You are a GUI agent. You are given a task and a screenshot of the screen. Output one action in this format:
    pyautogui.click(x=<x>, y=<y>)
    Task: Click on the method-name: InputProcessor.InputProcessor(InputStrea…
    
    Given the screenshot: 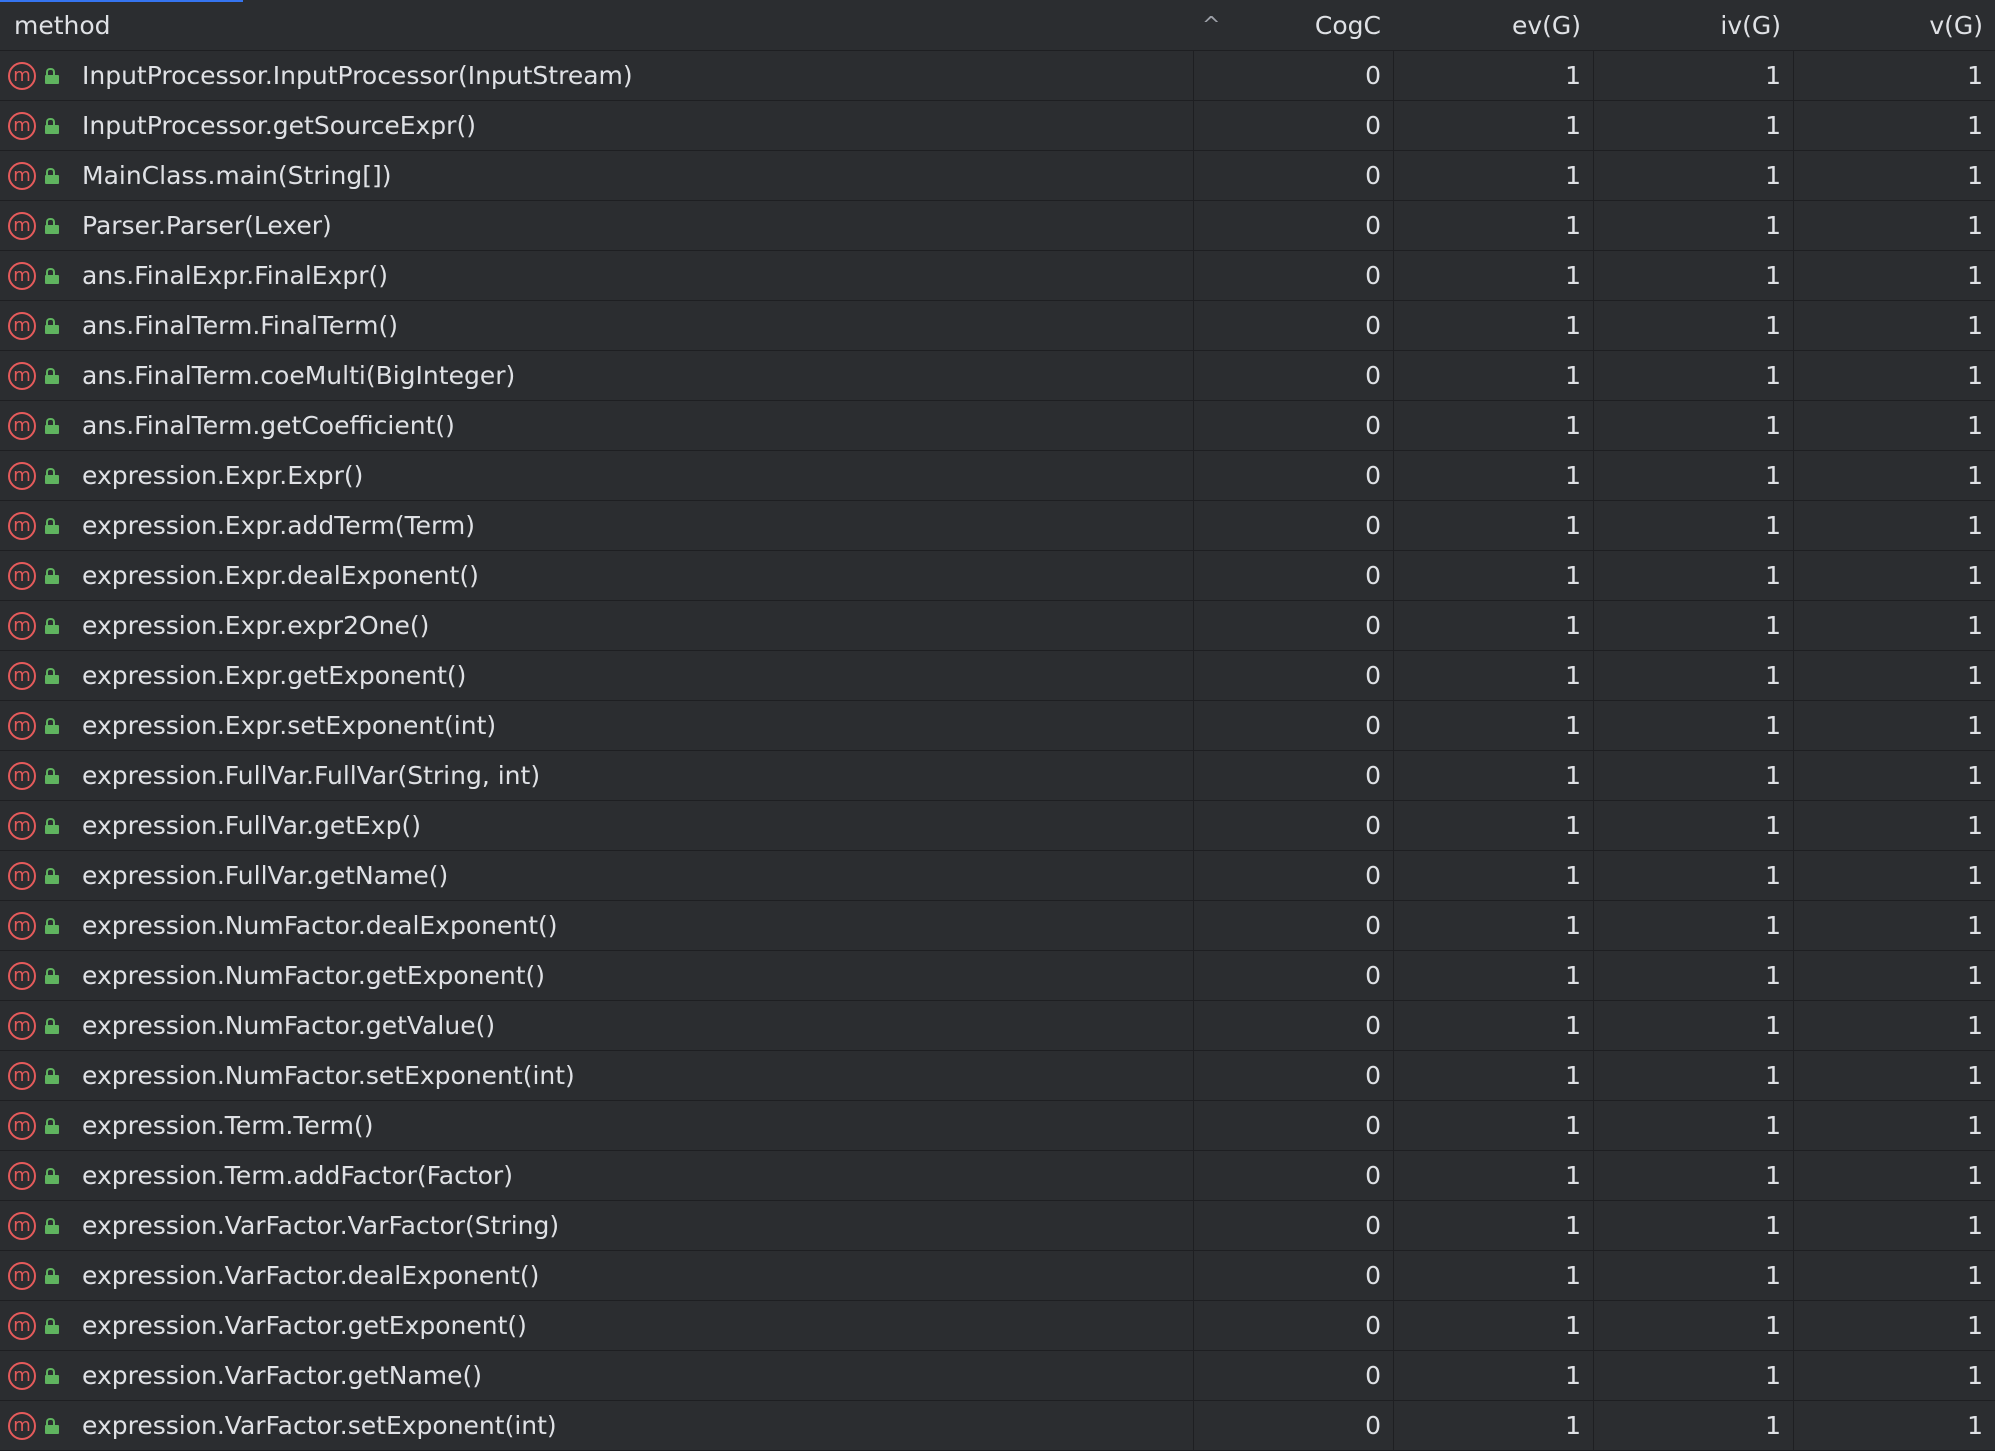 What is the action you would take?
    pyautogui.click(x=357, y=75)
    